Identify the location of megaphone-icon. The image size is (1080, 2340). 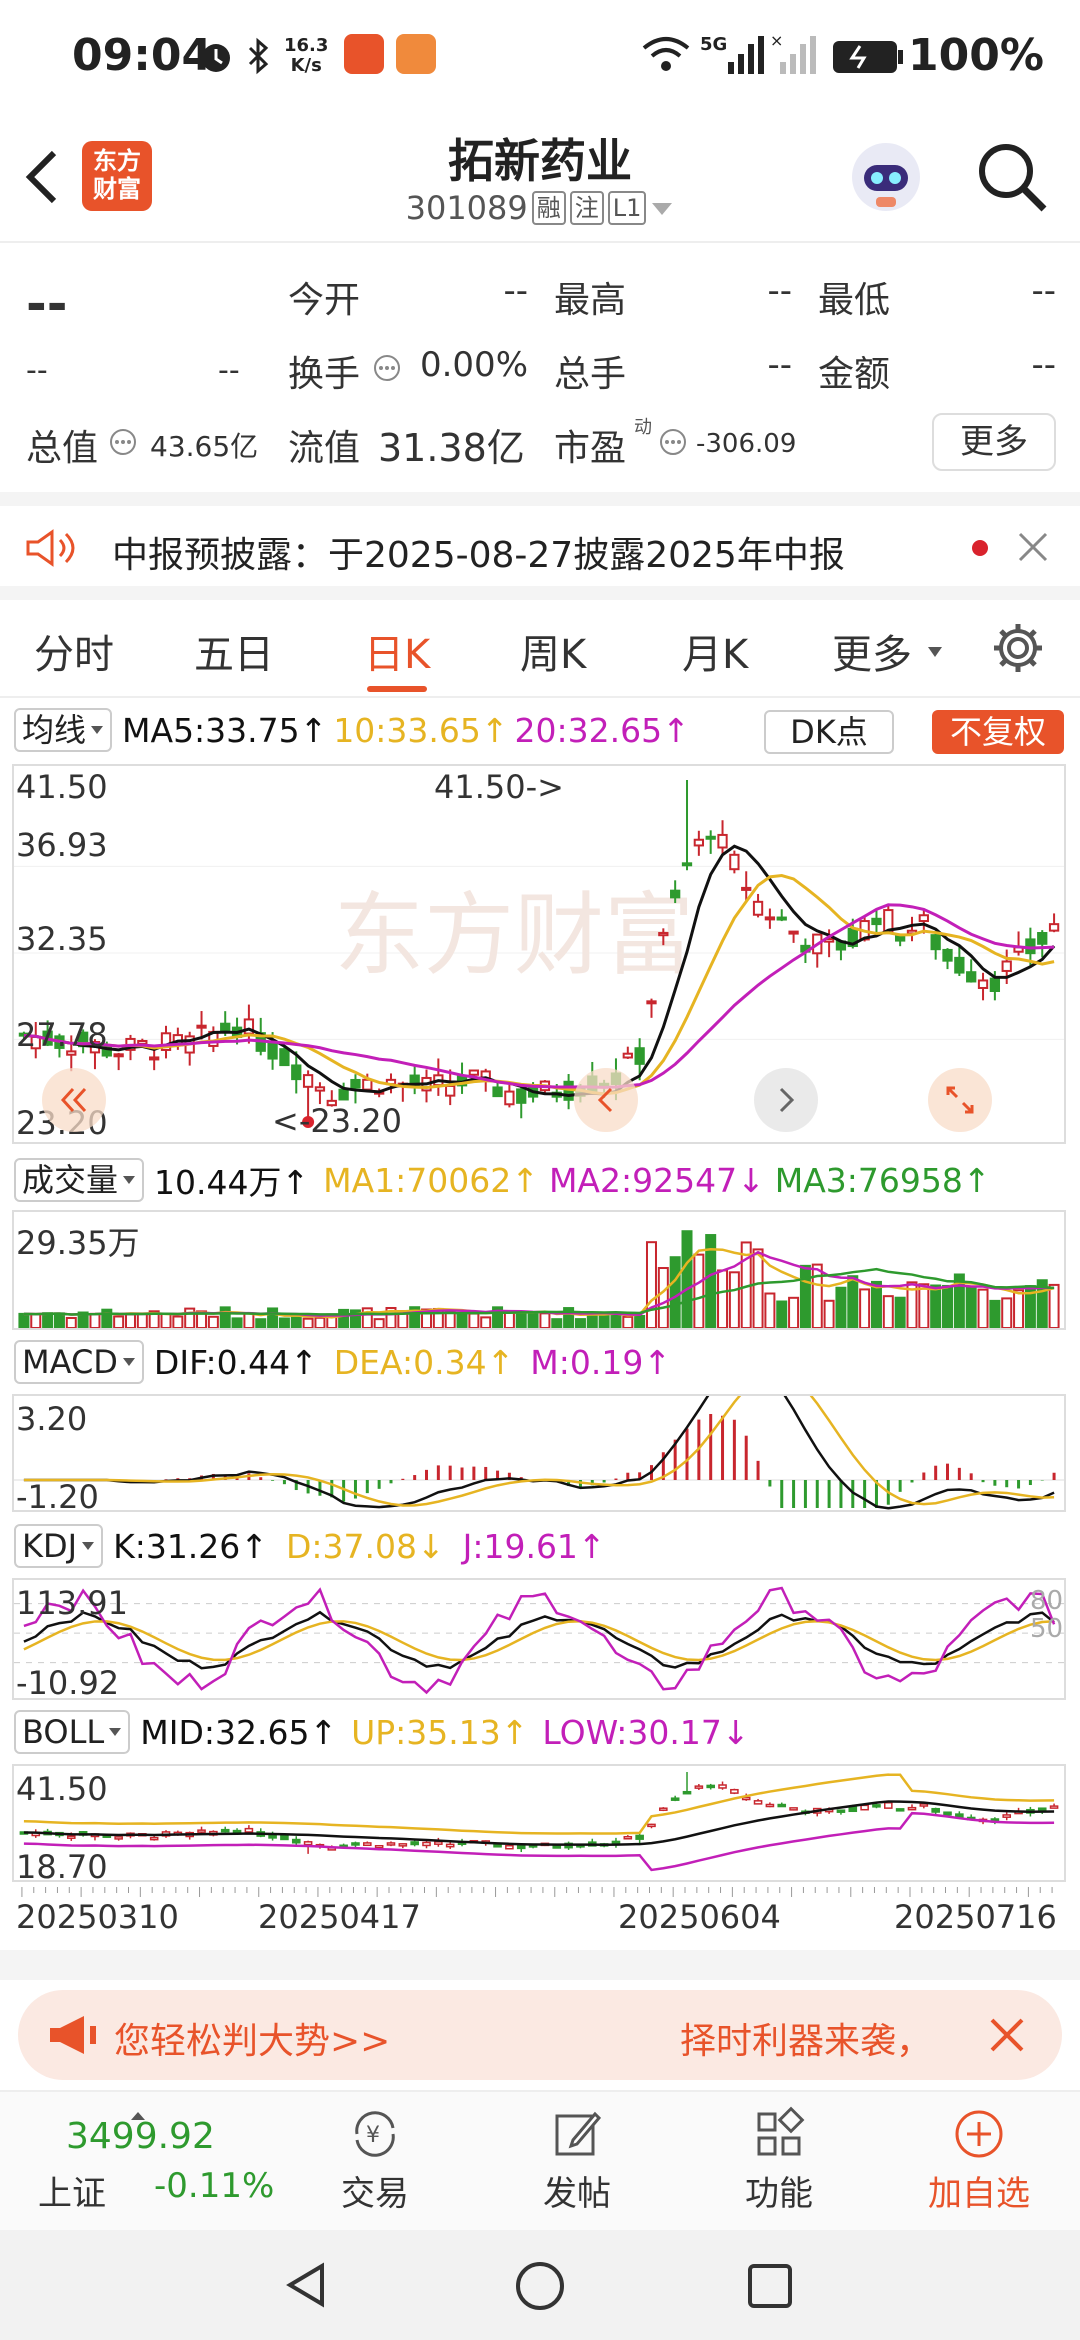
(73, 2037).